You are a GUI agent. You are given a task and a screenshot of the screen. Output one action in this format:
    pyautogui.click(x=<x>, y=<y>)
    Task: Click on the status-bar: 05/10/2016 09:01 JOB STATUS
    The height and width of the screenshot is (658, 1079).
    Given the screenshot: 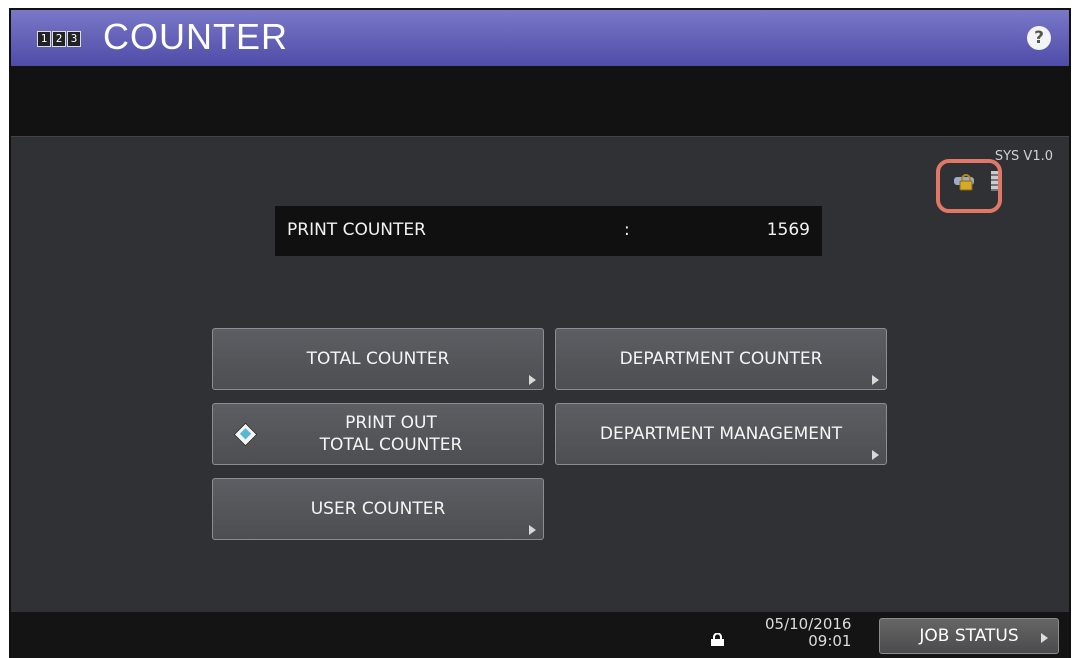 What is the action you would take?
    pyautogui.click(x=540, y=635)
    